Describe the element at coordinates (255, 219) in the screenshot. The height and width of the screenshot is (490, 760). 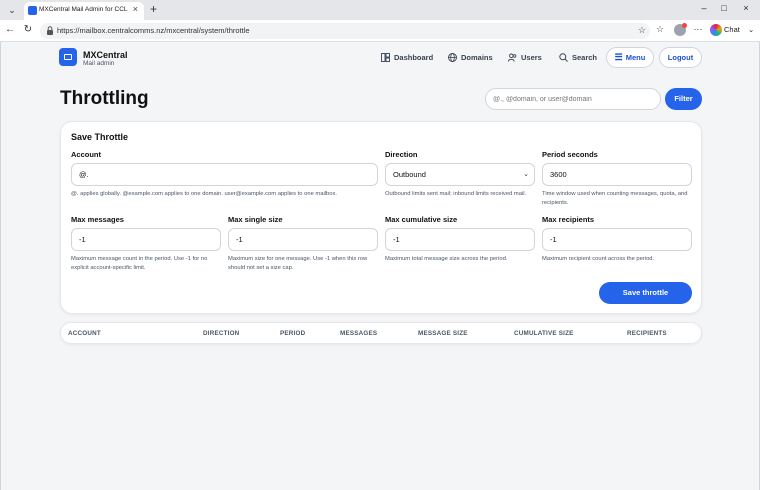
I see `max-single-size-label: Max single size` at that location.